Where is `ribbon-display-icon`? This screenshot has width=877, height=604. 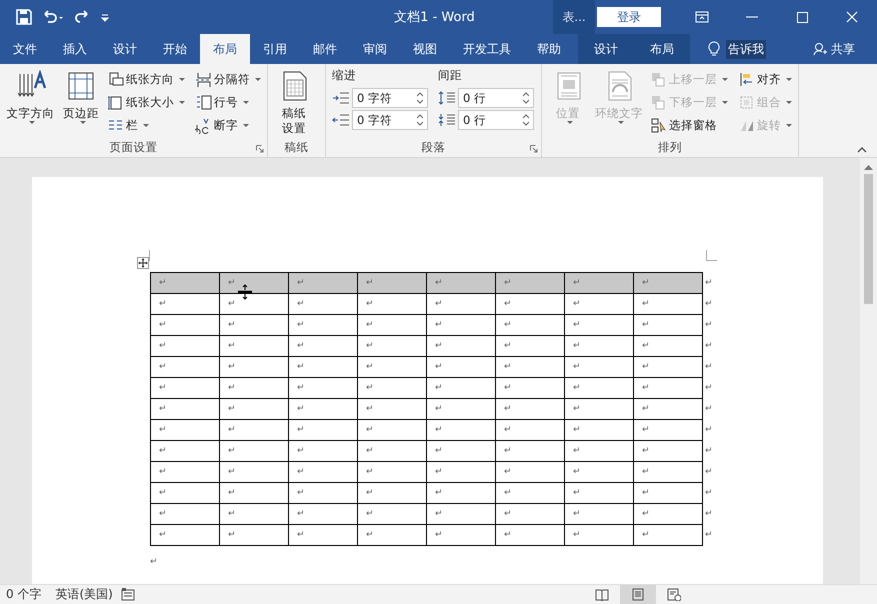
ribbon-display-icon is located at coordinates (702, 17).